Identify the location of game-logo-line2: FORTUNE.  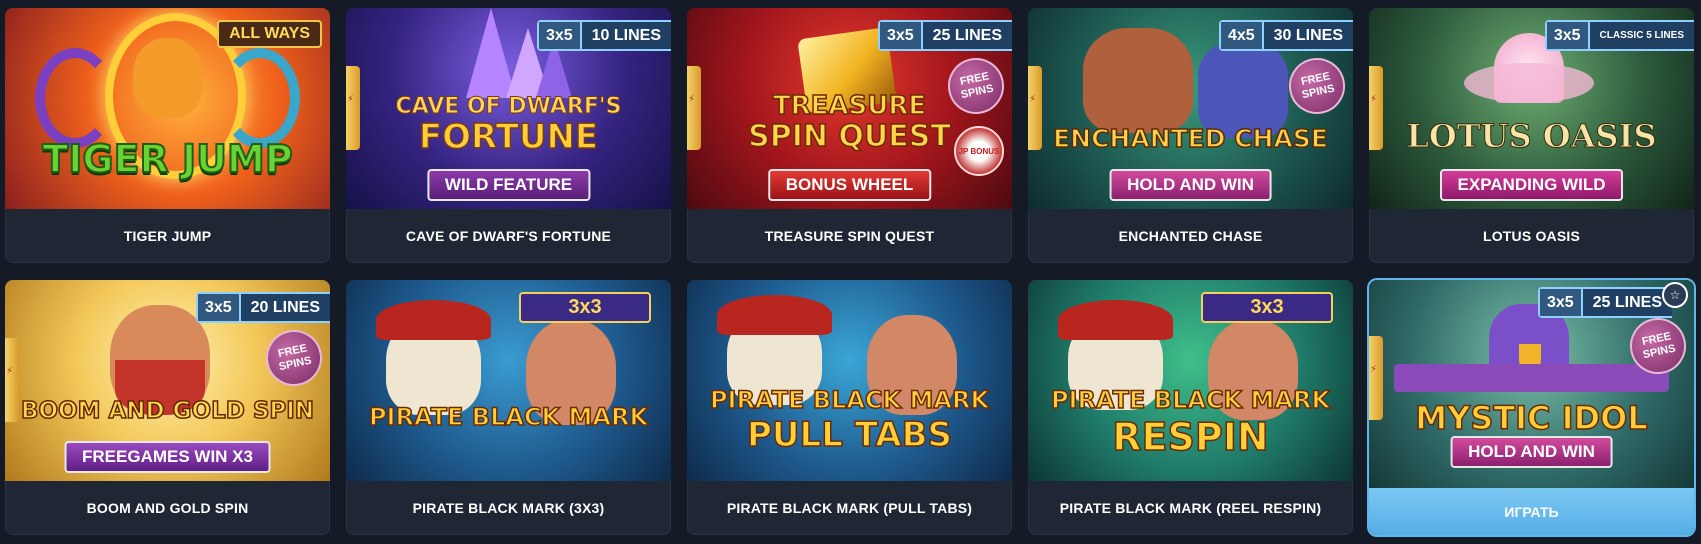
(508, 137).